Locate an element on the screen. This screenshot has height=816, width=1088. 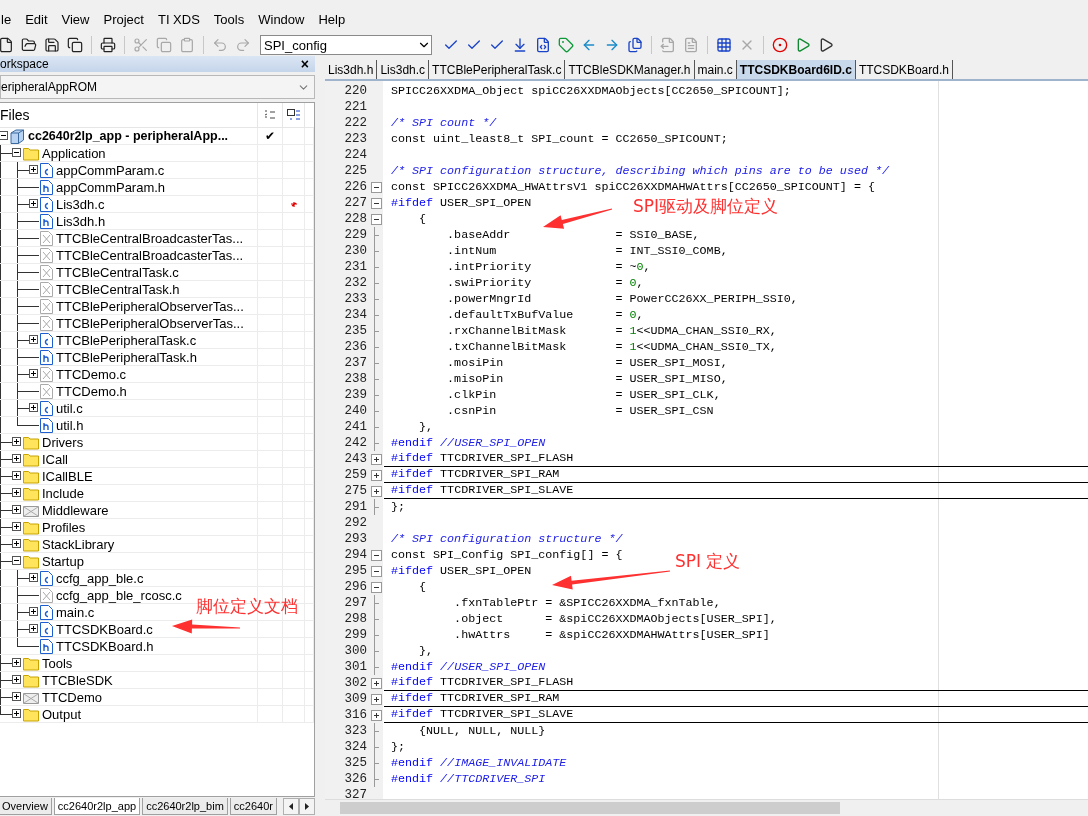
tree-item: TTCSDKBoard.c is located at coordinates (104, 629).